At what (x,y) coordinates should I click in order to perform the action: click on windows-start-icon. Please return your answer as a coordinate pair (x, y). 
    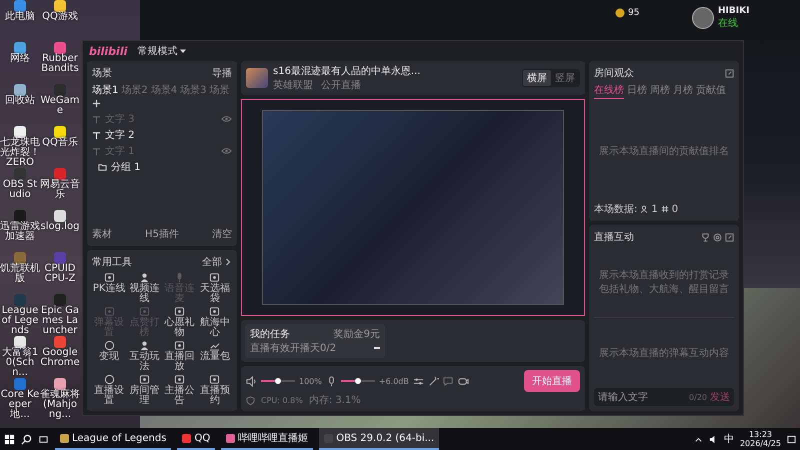
    Looking at the image, I should click on (9, 439).